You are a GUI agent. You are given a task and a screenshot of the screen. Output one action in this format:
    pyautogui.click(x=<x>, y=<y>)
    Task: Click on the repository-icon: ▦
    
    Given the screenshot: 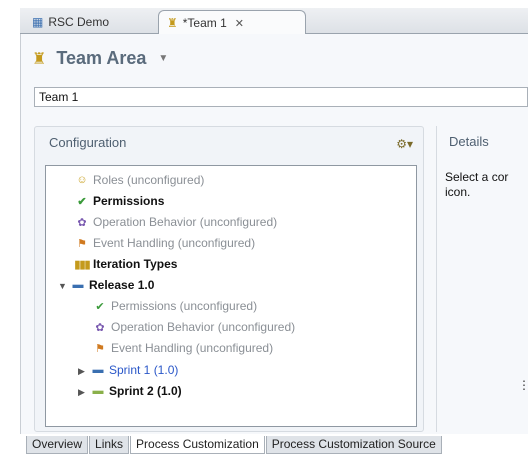 What is the action you would take?
    pyautogui.click(x=38, y=22)
    